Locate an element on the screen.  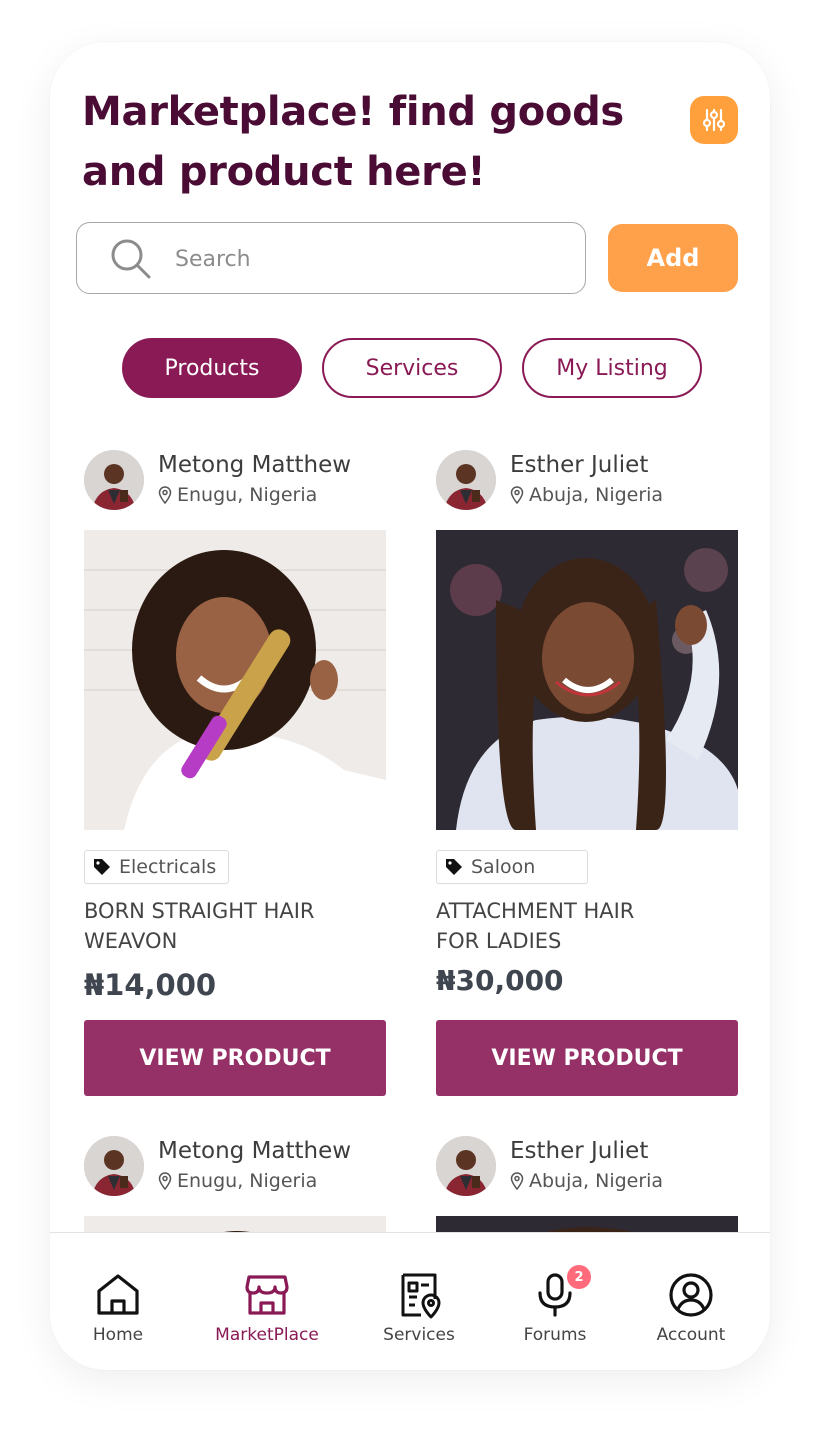
tab-services: Services is located at coordinates (412, 368).